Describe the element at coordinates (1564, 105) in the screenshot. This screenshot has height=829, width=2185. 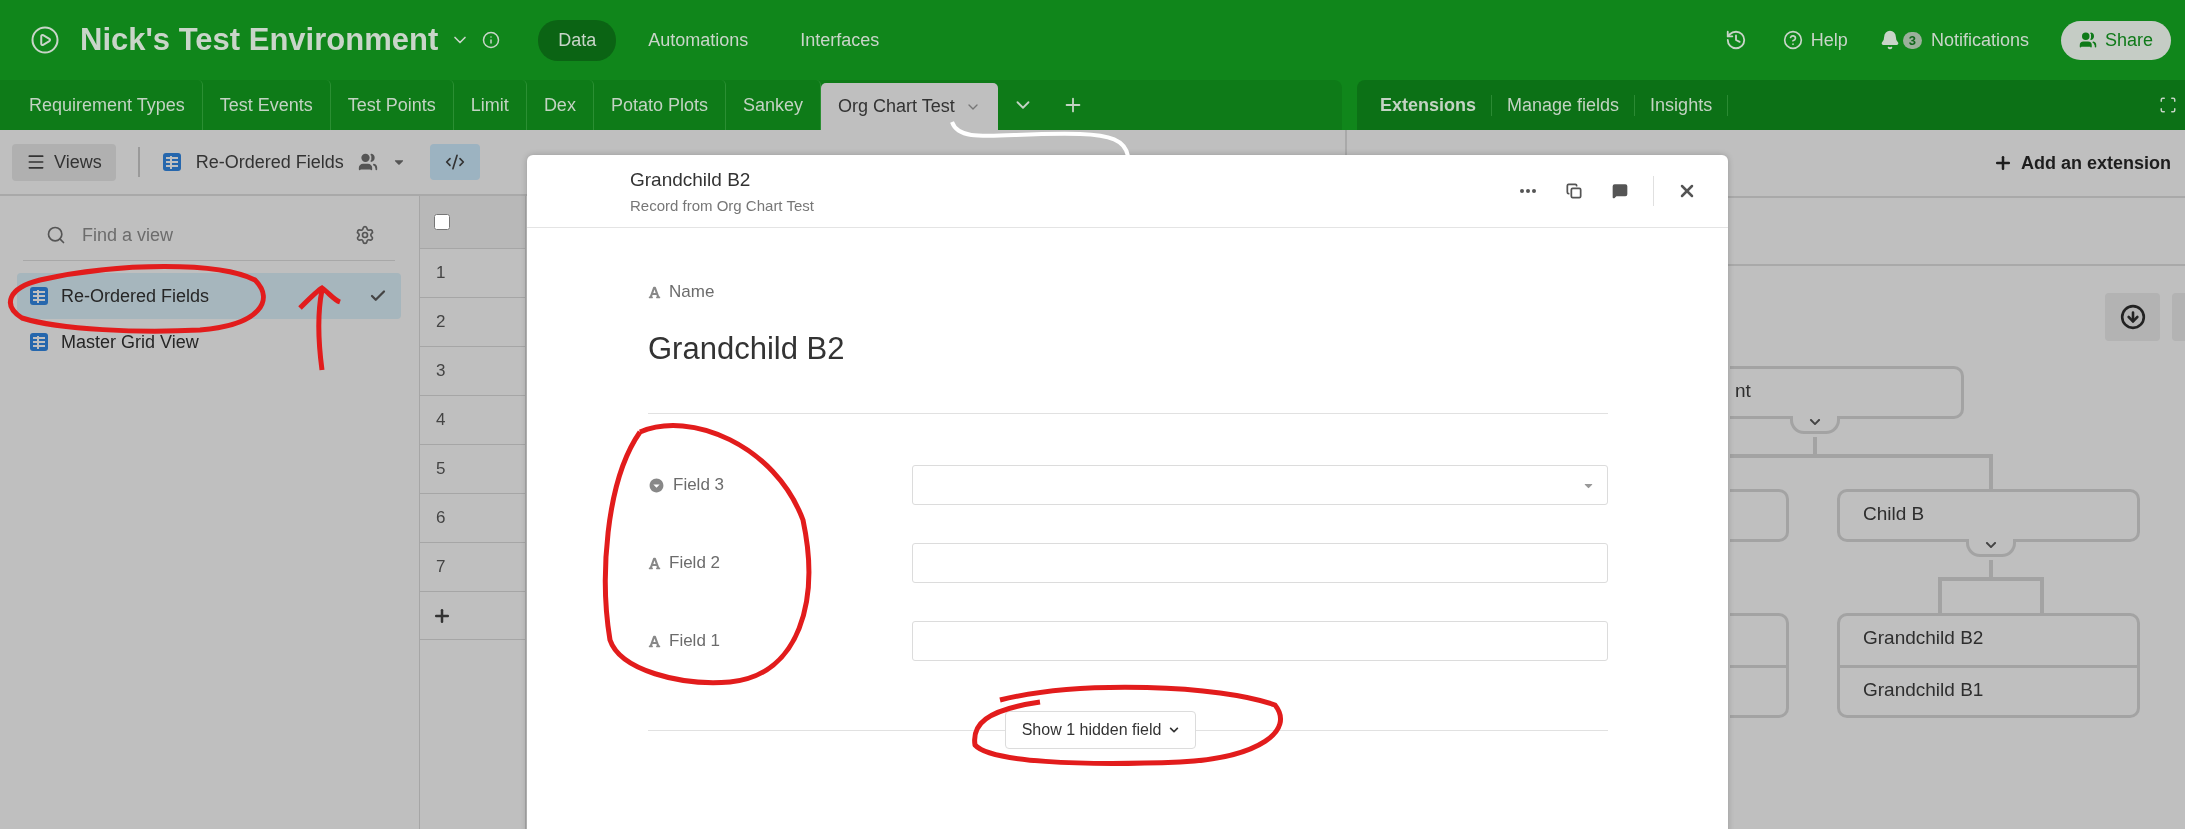
I see `panel-tab: Manage fields` at that location.